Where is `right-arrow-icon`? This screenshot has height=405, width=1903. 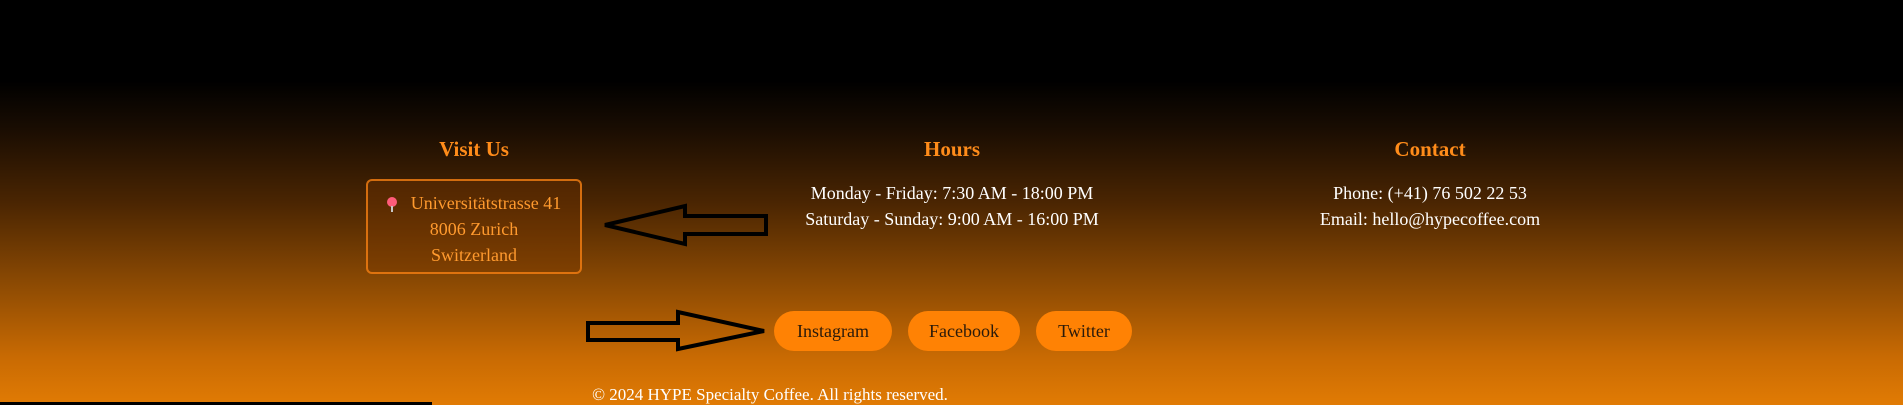 right-arrow-icon is located at coordinates (675, 330).